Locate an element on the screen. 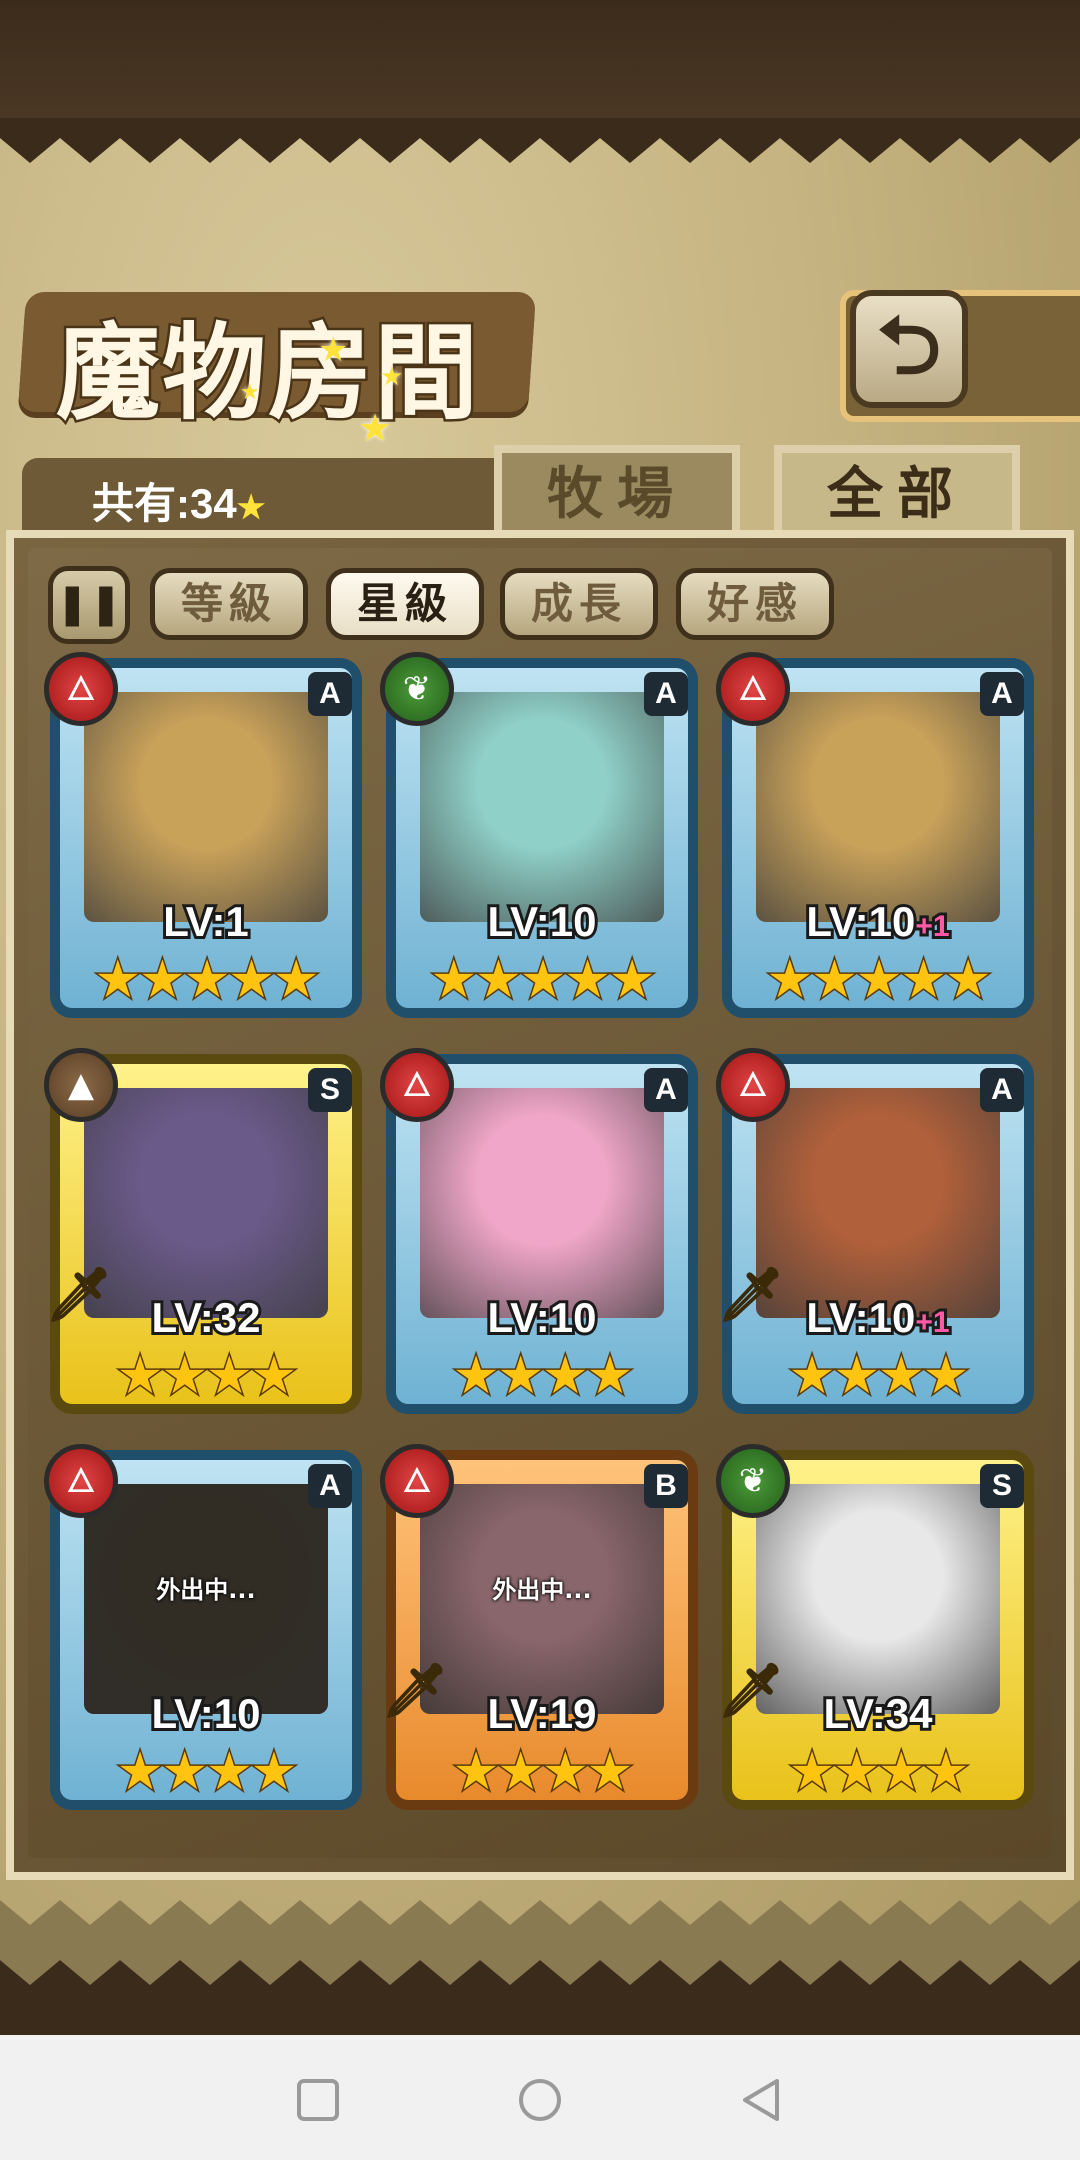 The width and height of the screenshot is (1080, 2160). pause-sort-icon: ❚❚ is located at coordinates (89, 604).